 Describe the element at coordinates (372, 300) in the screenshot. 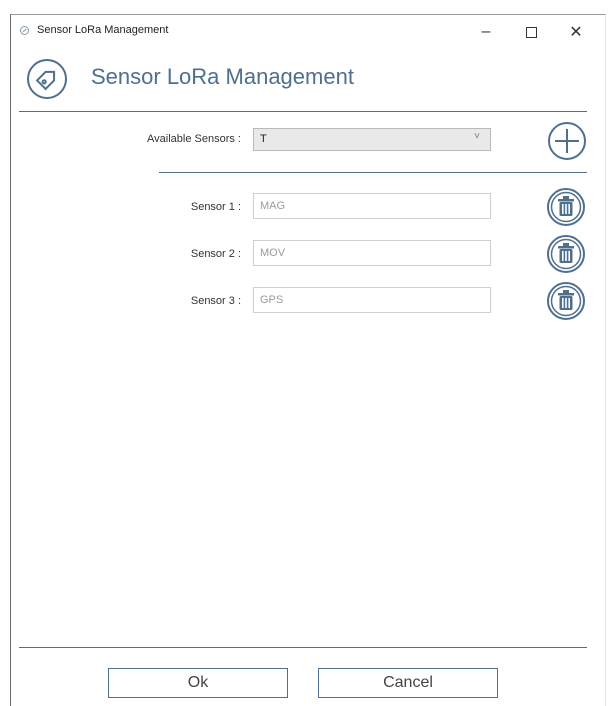

I see `sensor-3-field: GPS` at that location.